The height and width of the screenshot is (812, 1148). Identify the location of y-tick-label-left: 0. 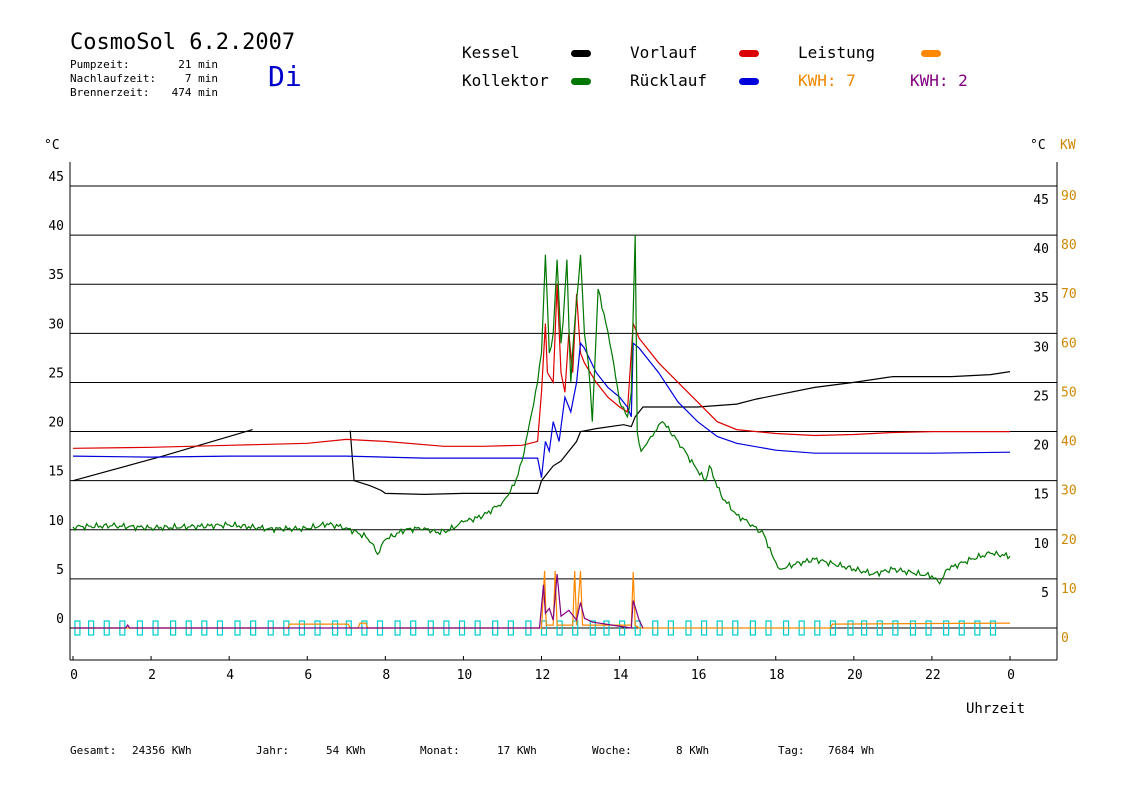
(60, 619).